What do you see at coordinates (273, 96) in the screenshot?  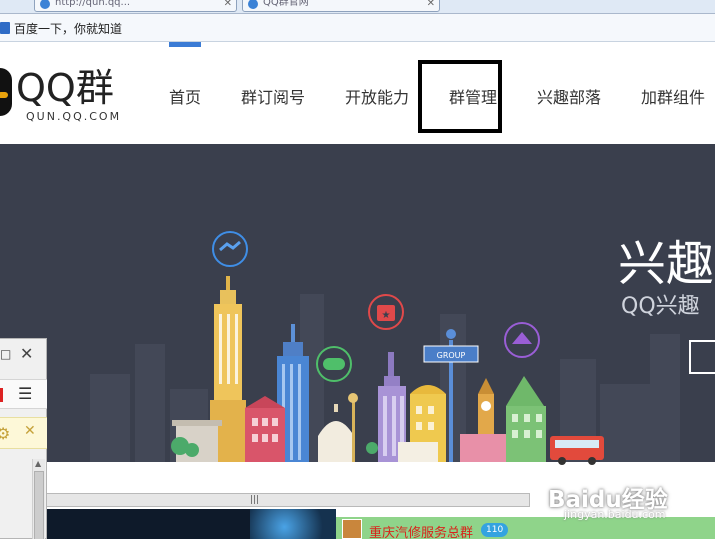 I see `nav-group-subscriptions: 群订阅号` at bounding box center [273, 96].